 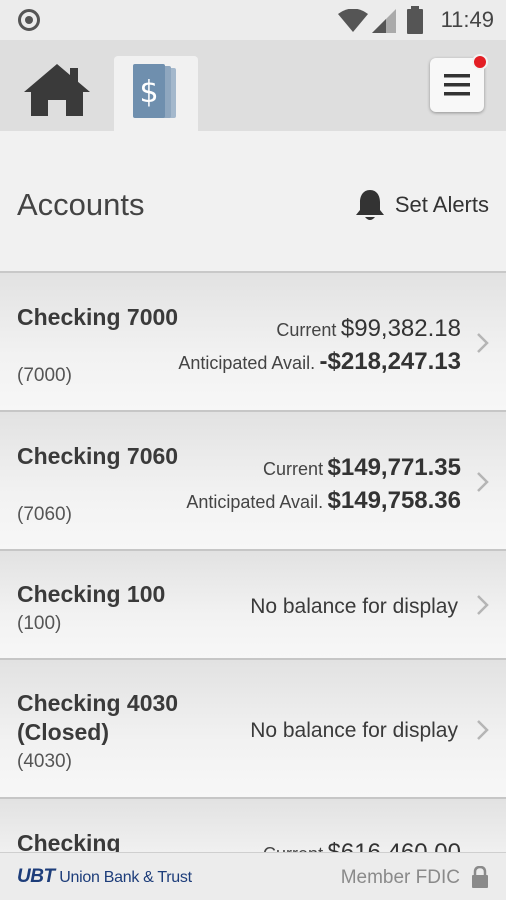 I want to click on anticipated-value: -$218,247.13, so click(x=390, y=361).